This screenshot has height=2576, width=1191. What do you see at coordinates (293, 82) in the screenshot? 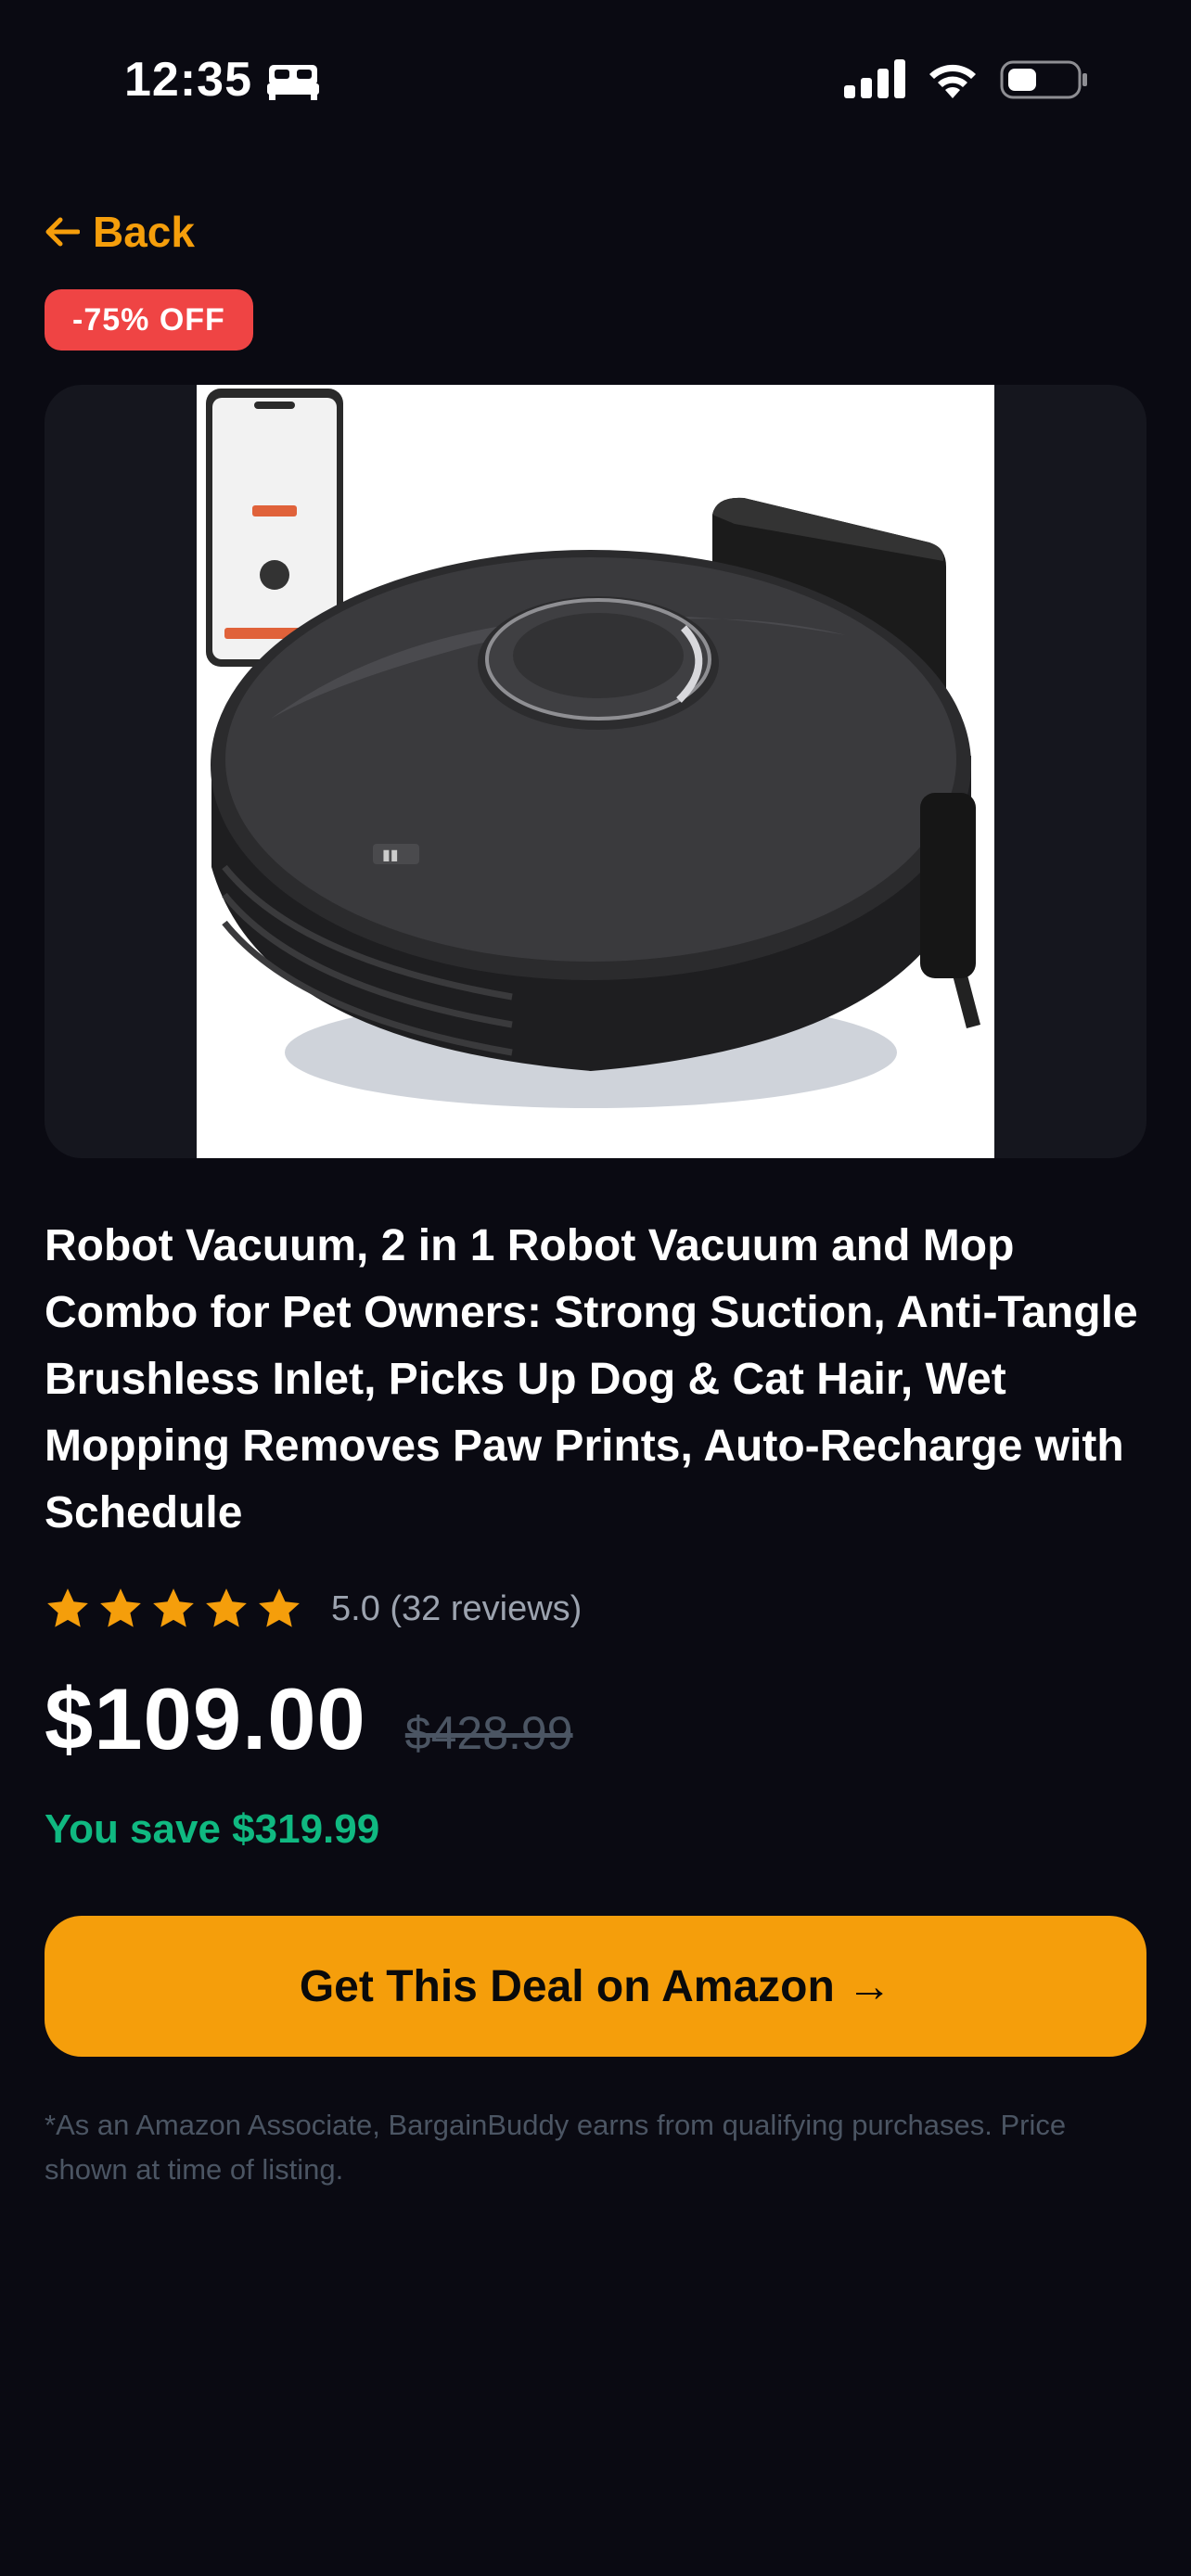
I see `bed-icon` at bounding box center [293, 82].